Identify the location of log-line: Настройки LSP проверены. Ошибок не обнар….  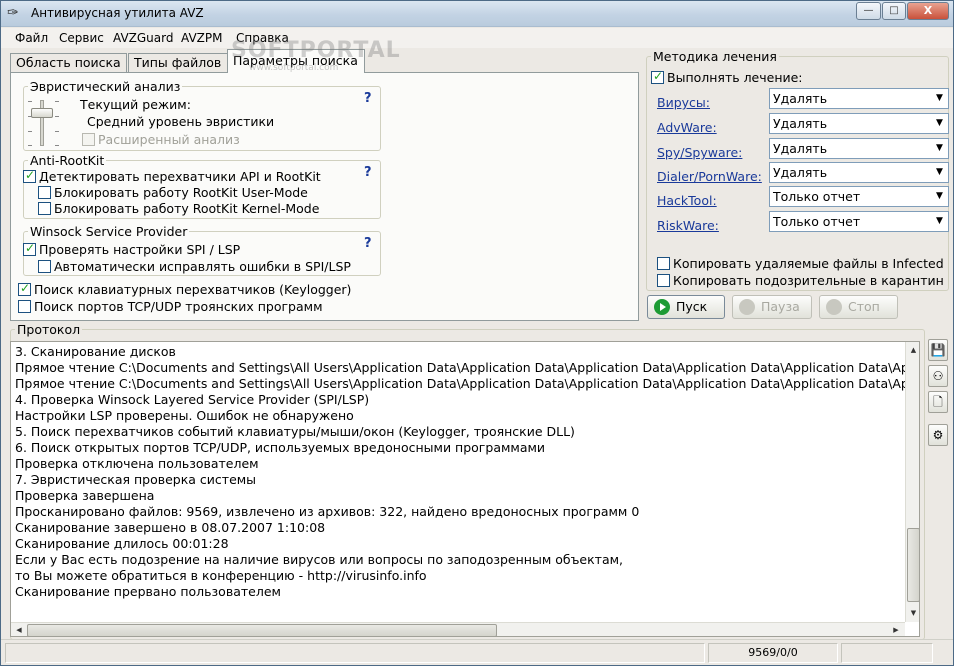
(184, 415).